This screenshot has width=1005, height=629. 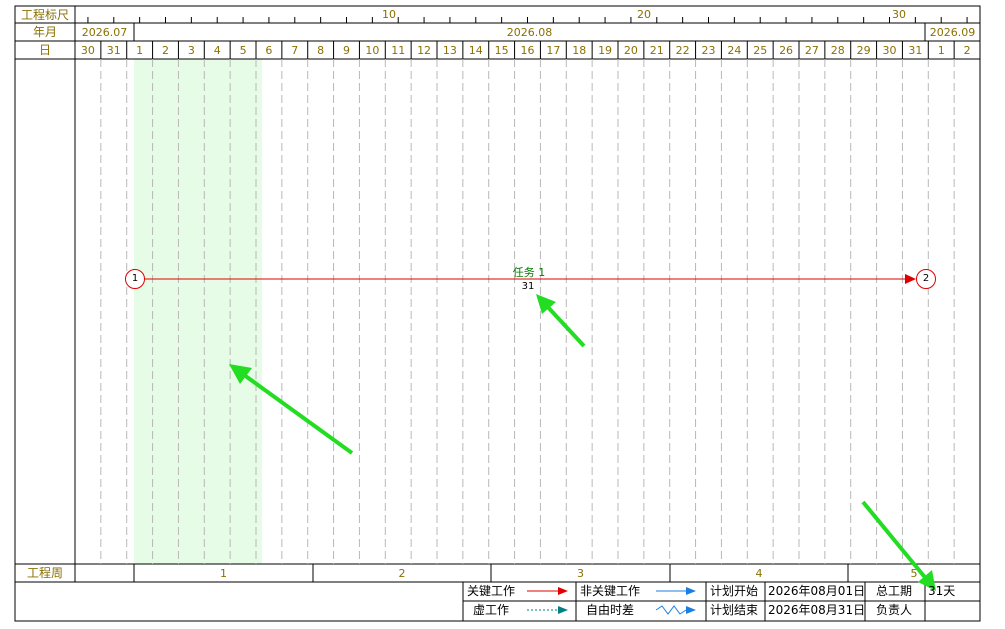 What do you see at coordinates (563, 591) in the screenshot?
I see `legend-critical-arrow-icon` at bounding box center [563, 591].